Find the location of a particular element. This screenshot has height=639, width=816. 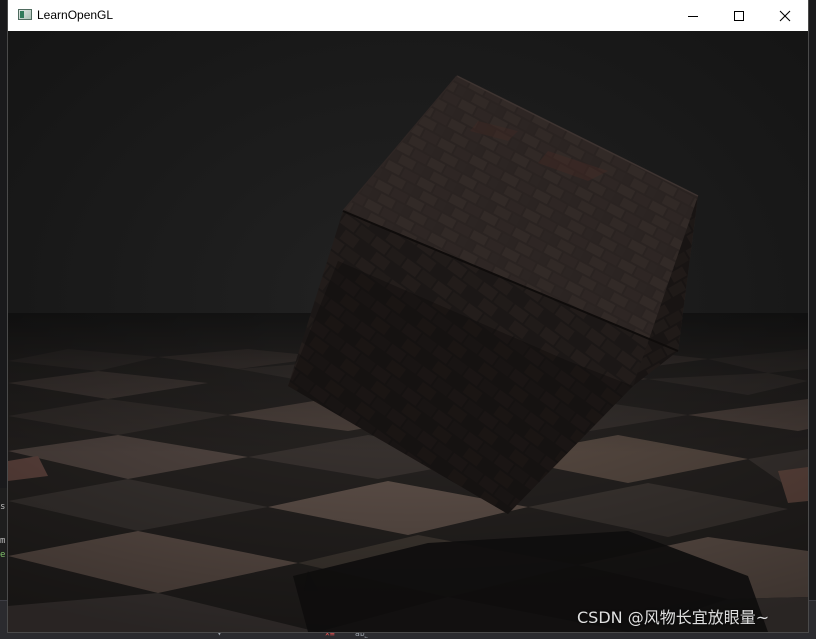

csdn-watermark: CSDN @风物长宜放眼量~ is located at coordinates (673, 617).